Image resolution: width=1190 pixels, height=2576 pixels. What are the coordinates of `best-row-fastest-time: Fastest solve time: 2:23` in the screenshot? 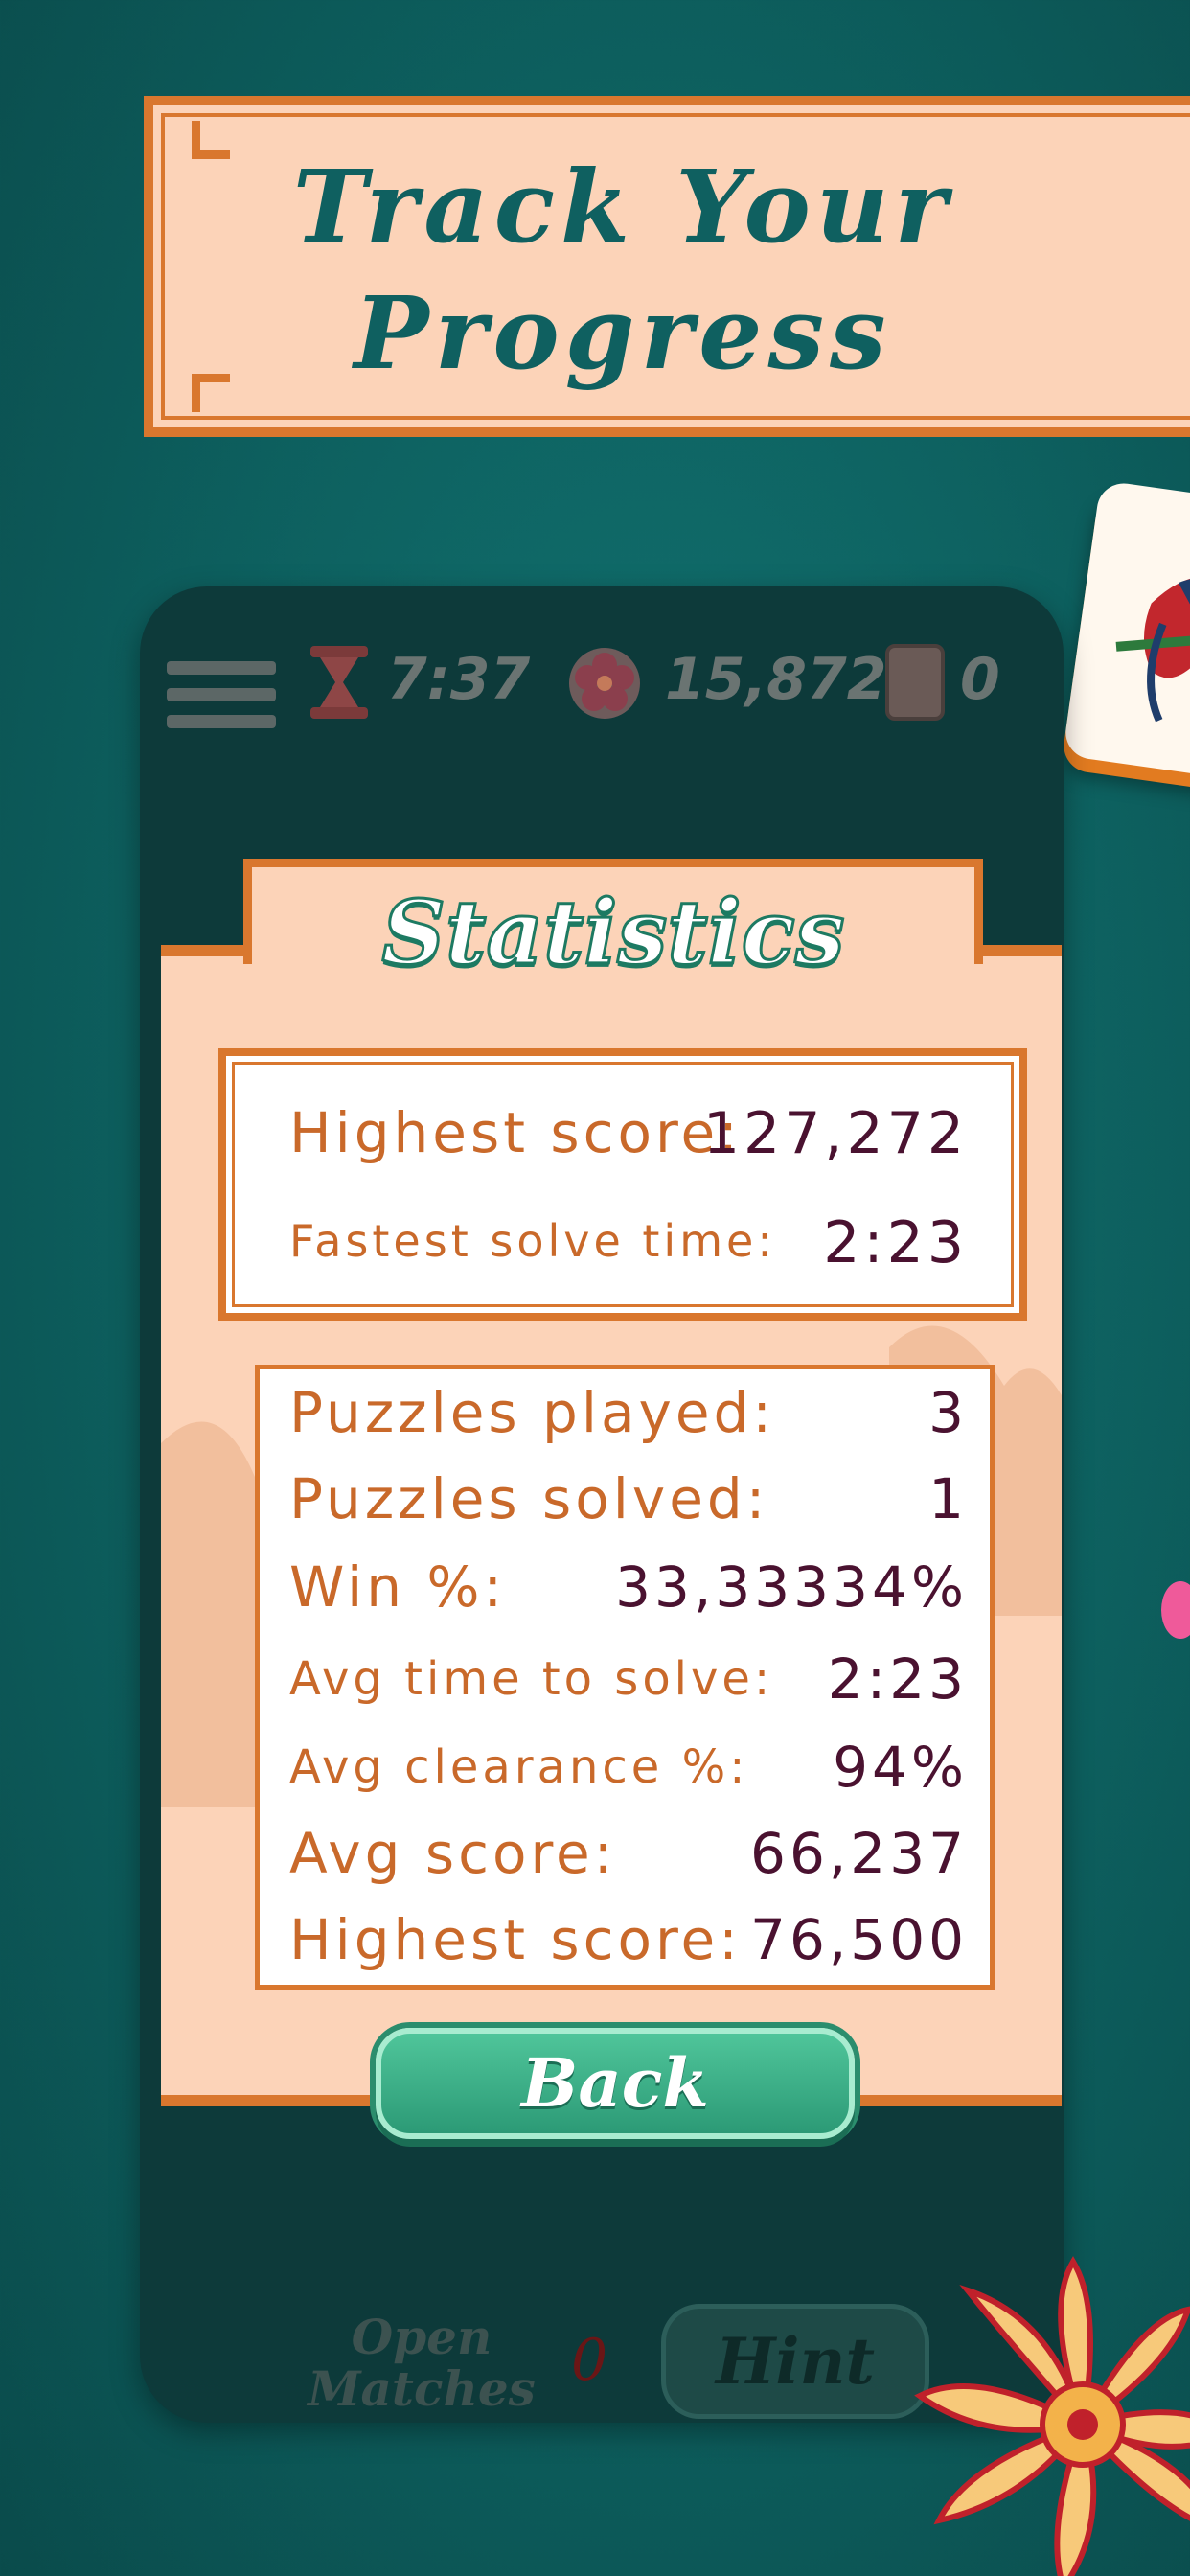 It's located at (629, 1247).